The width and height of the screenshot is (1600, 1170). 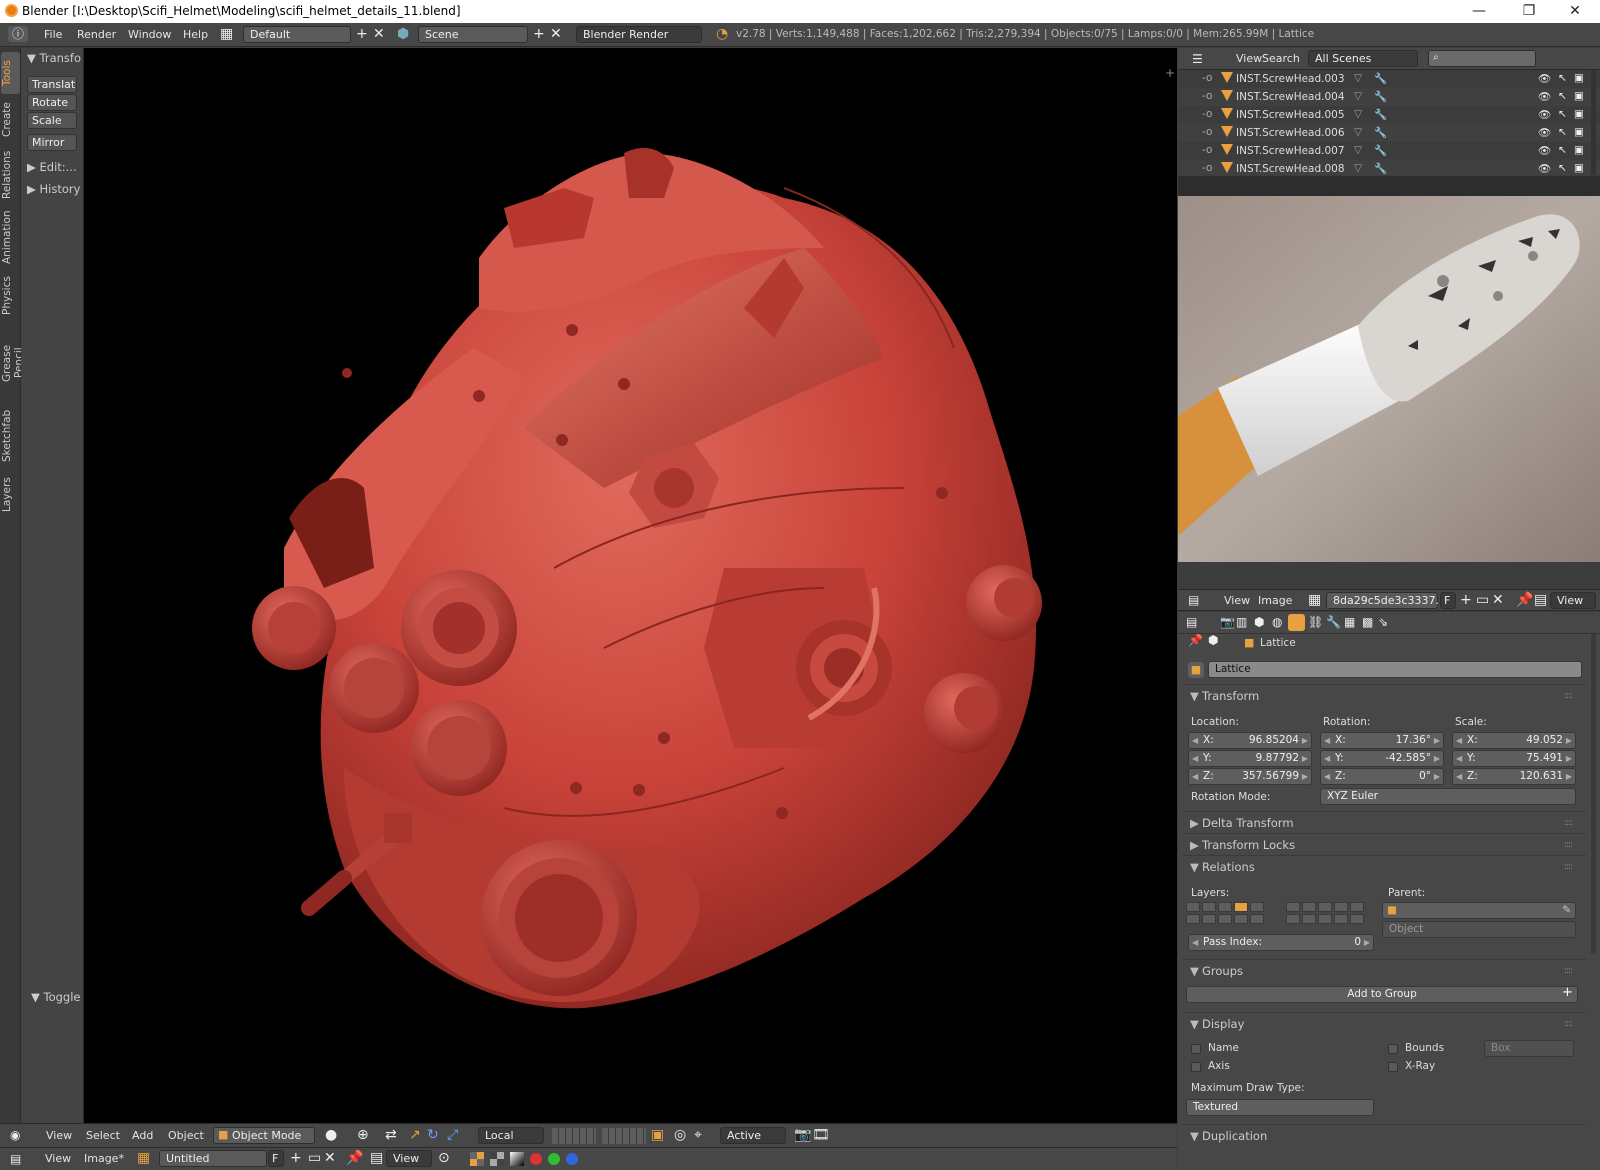 I want to click on layer-buttons-b, so click(x=624, y=1136).